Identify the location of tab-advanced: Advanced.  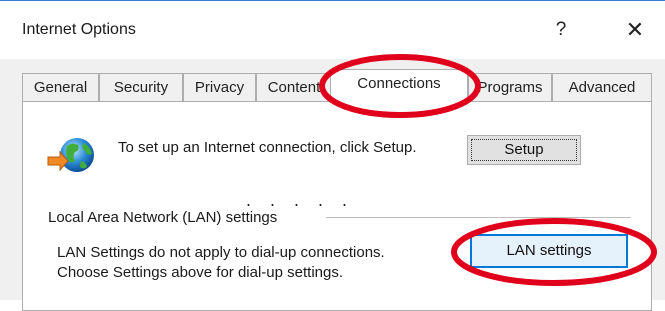
(602, 87).